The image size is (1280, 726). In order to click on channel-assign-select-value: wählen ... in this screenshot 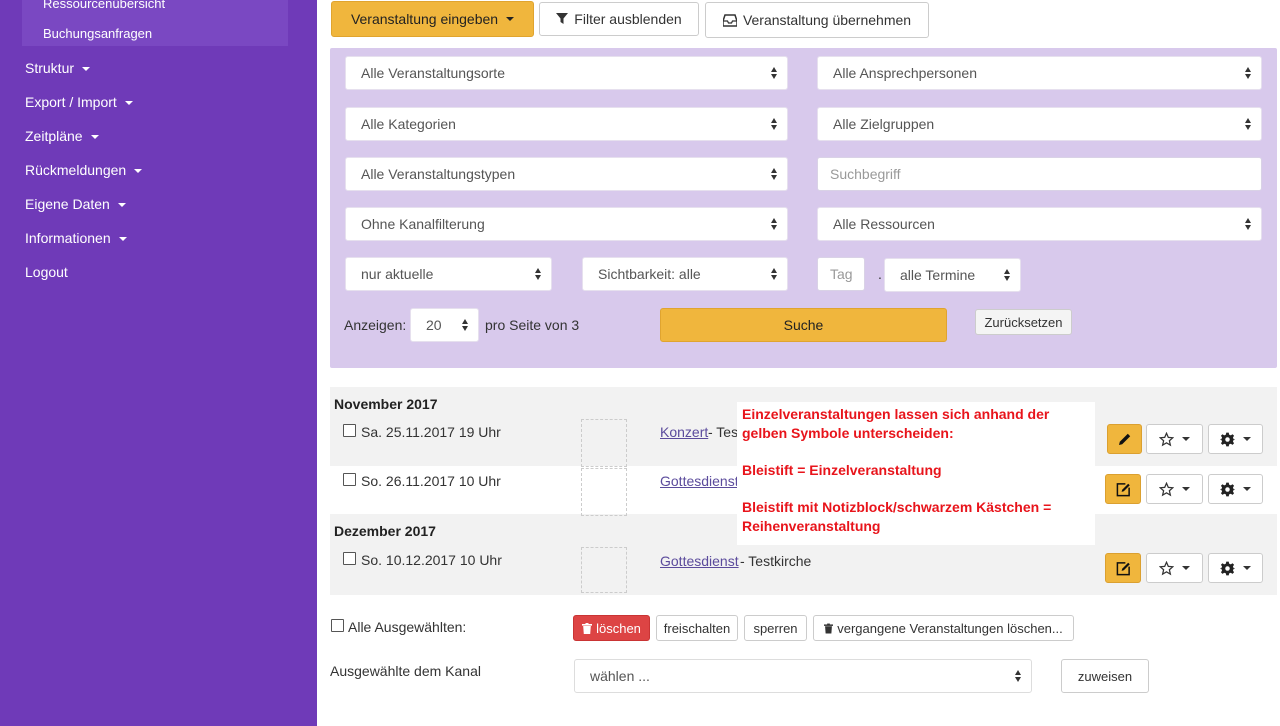, I will do `click(620, 676)`.